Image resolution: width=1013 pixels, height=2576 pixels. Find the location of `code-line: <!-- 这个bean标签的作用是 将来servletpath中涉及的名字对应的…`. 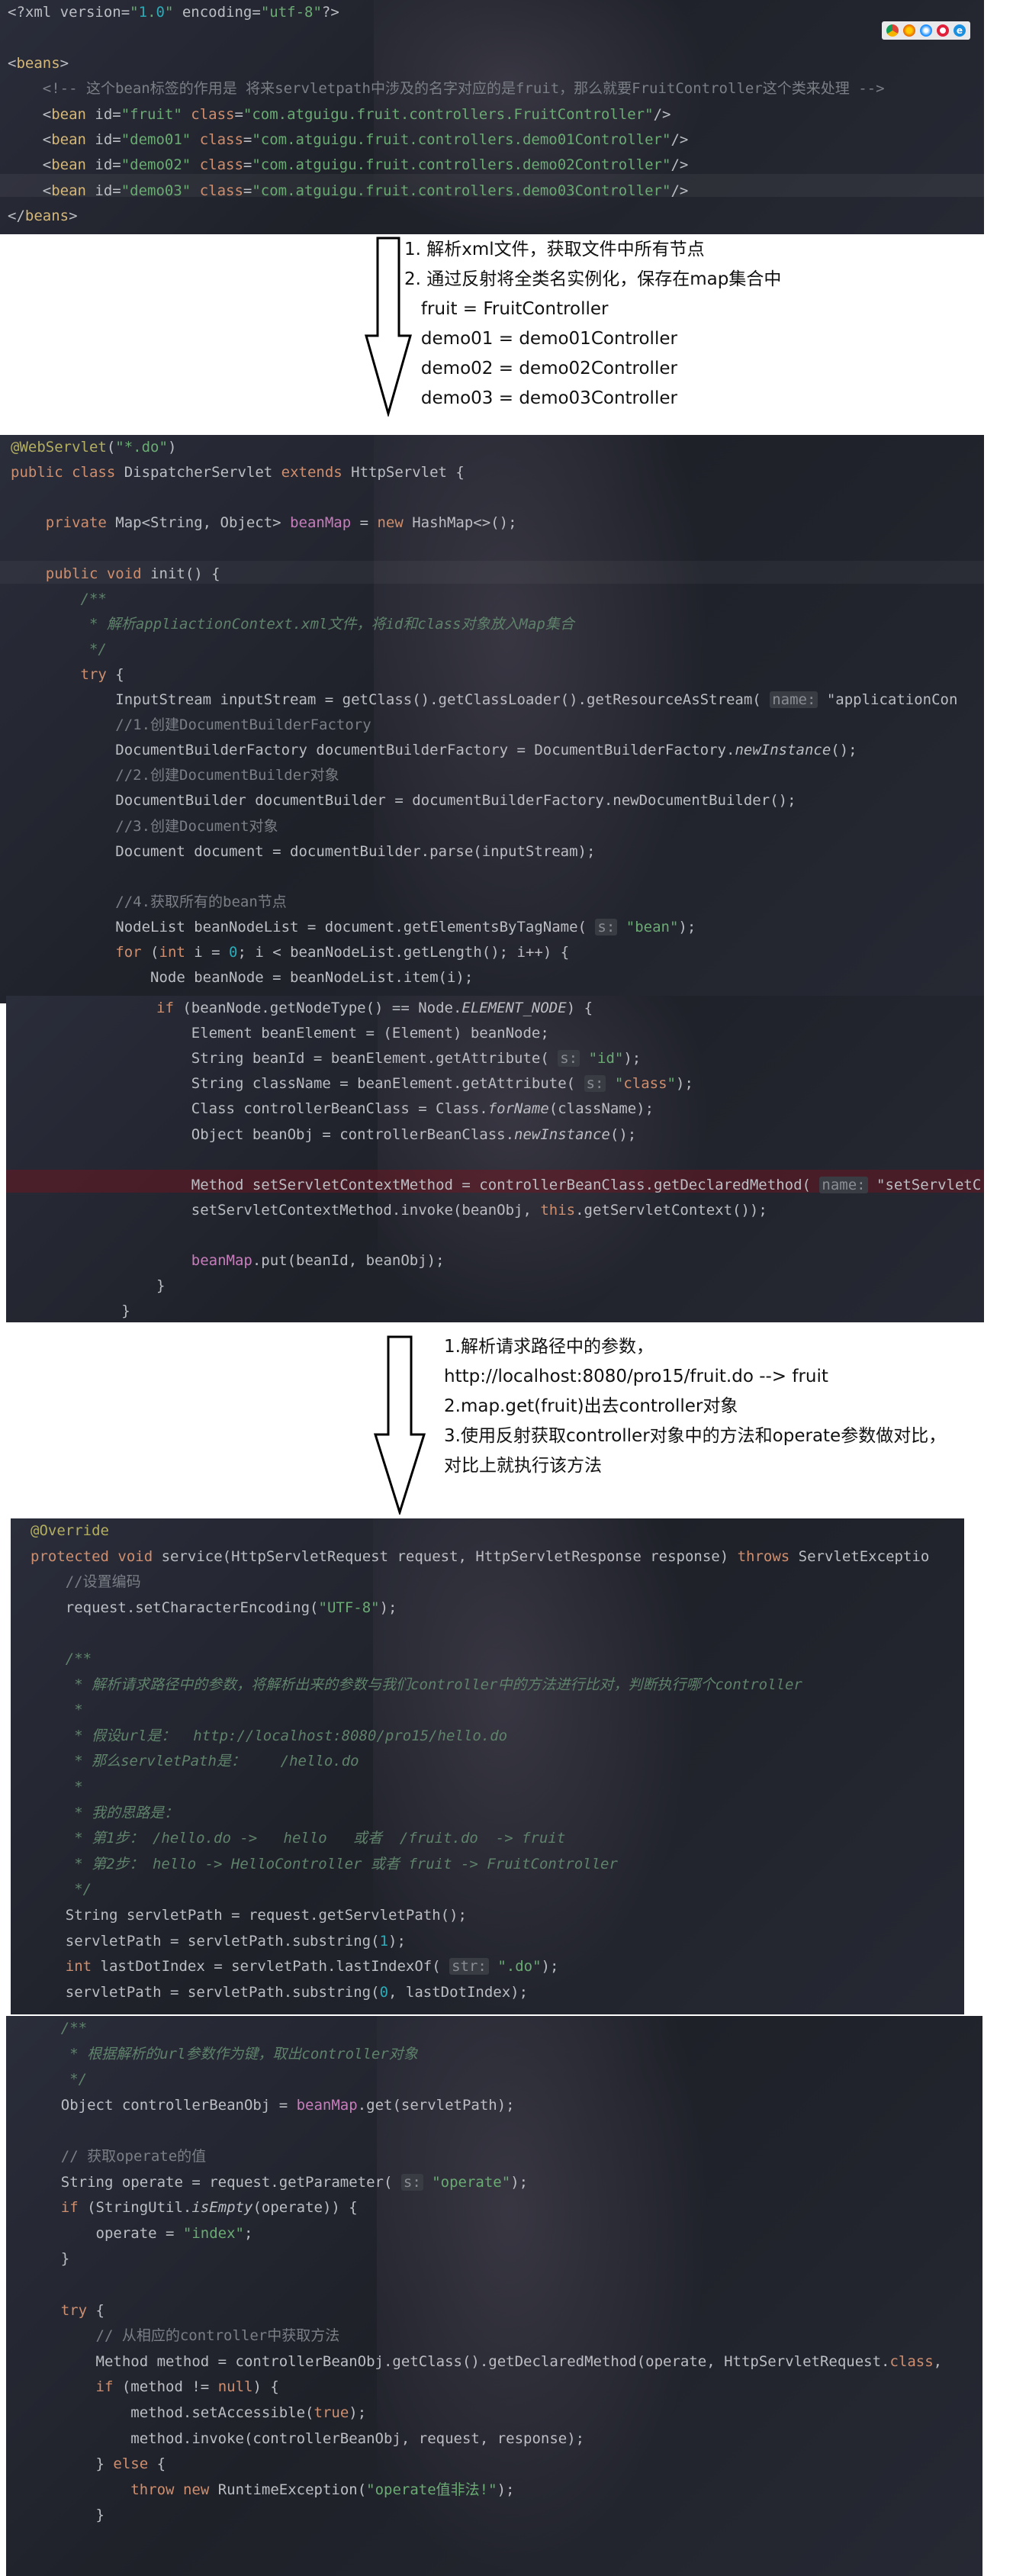

code-line: <!-- 这个bean标签的作用是 将来servletpath中涉及的名字对应的… is located at coordinates (447, 89).